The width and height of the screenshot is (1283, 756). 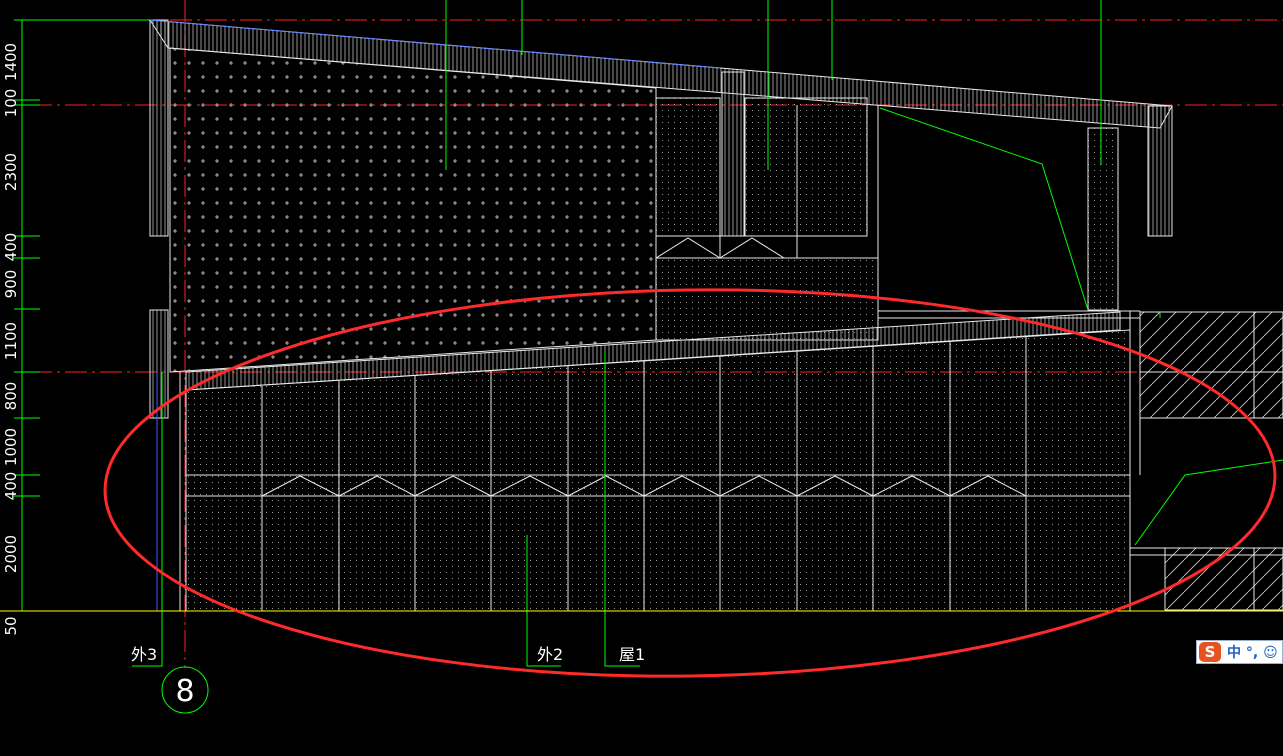 I want to click on dim-label-4: 400, so click(x=11, y=247).